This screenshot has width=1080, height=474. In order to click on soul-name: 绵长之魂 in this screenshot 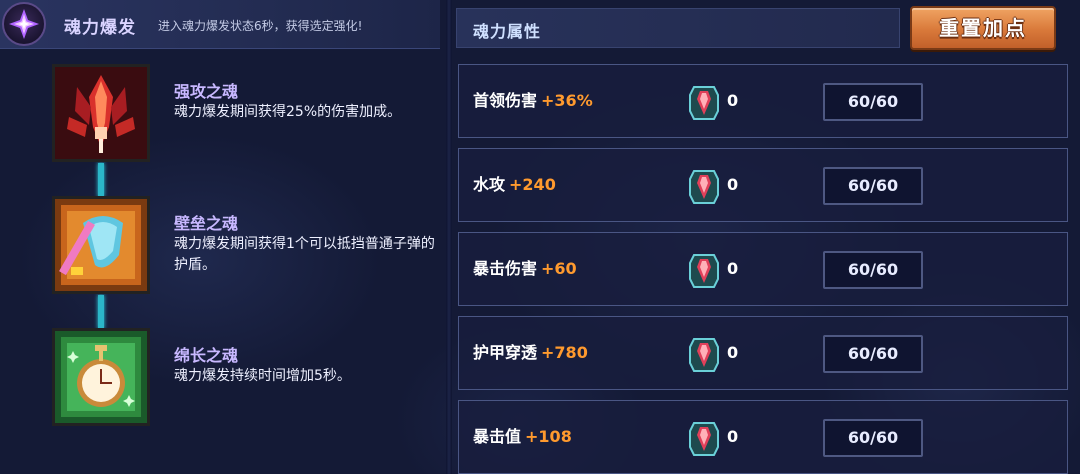, I will do `click(206, 355)`.